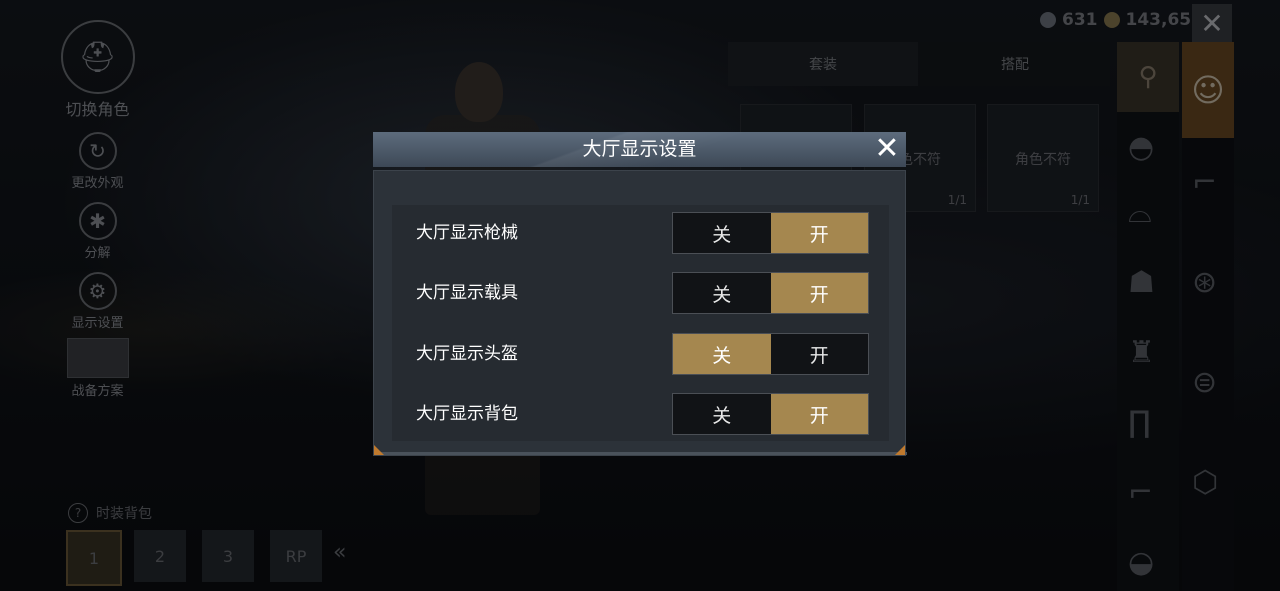  Describe the element at coordinates (467, 233) in the screenshot. I see `setting-label: 大厅显示枪械` at that location.